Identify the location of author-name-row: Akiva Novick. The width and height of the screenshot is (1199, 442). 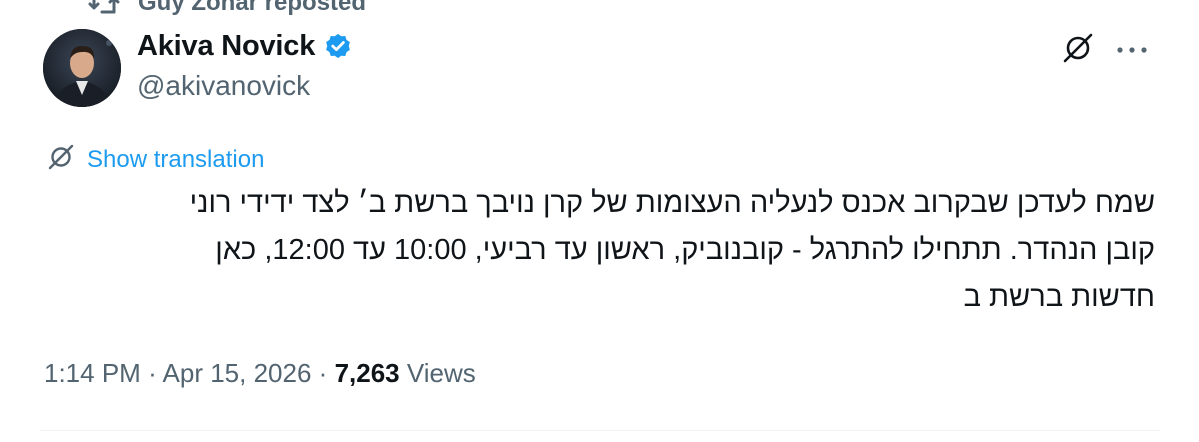
(245, 46).